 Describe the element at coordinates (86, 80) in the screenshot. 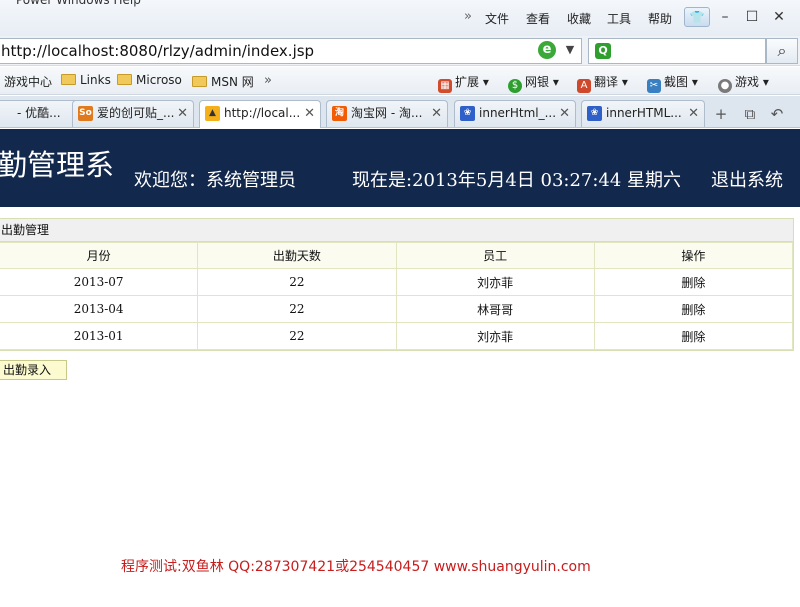

I see `fav-links: Links` at that location.